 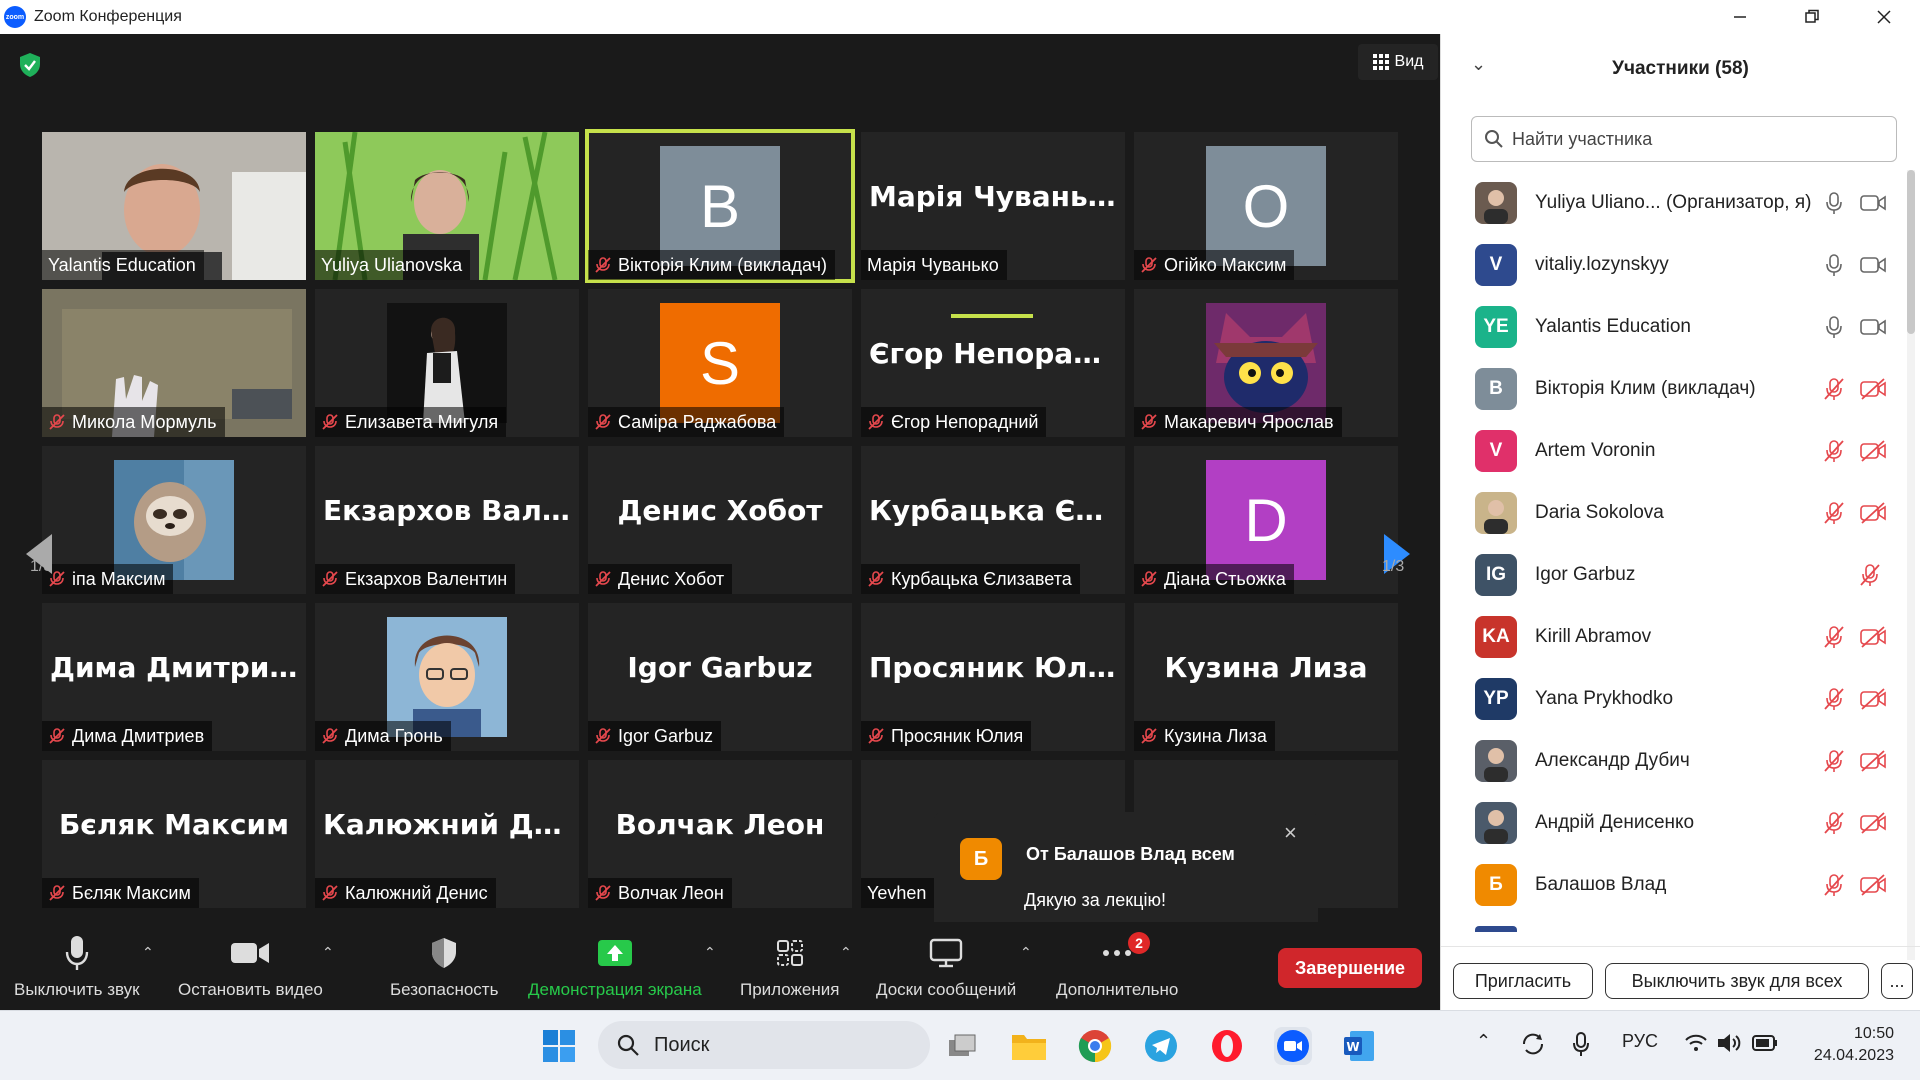 What do you see at coordinates (1533, 1044) in the screenshot?
I see `sync-icon` at bounding box center [1533, 1044].